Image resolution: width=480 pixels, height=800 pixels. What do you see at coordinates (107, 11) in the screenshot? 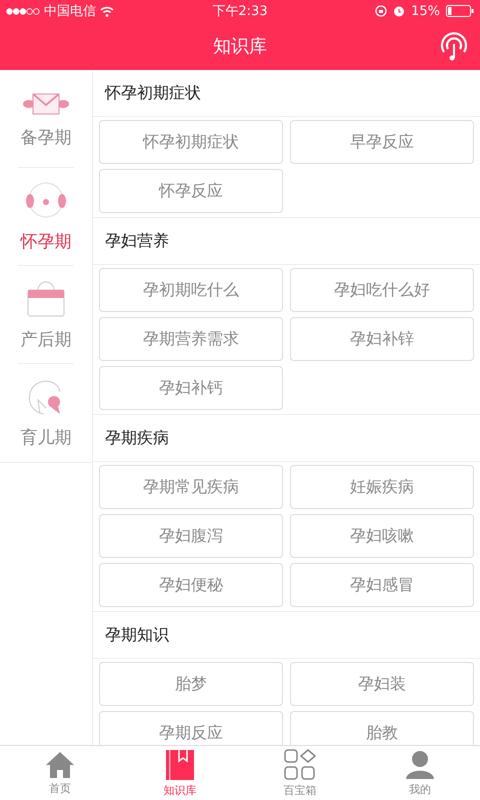
I see `wifi-icon` at bounding box center [107, 11].